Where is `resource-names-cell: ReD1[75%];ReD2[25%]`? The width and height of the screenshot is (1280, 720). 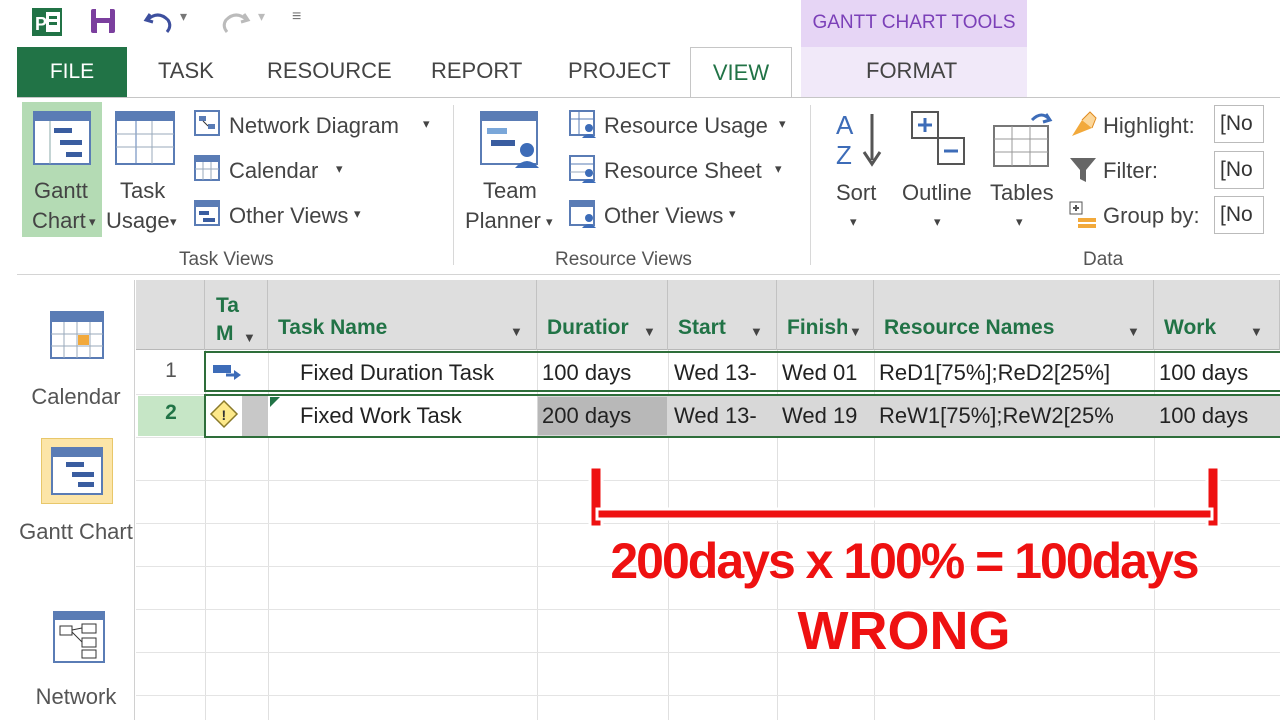 resource-names-cell: ReD1[75%];ReD2[25%] is located at coordinates (1015, 373).